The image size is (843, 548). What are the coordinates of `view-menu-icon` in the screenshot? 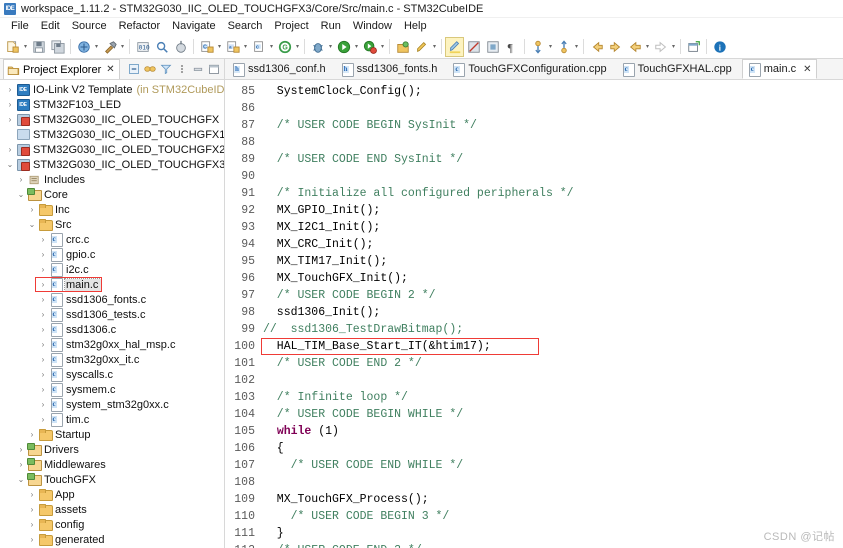 It's located at (182, 69).